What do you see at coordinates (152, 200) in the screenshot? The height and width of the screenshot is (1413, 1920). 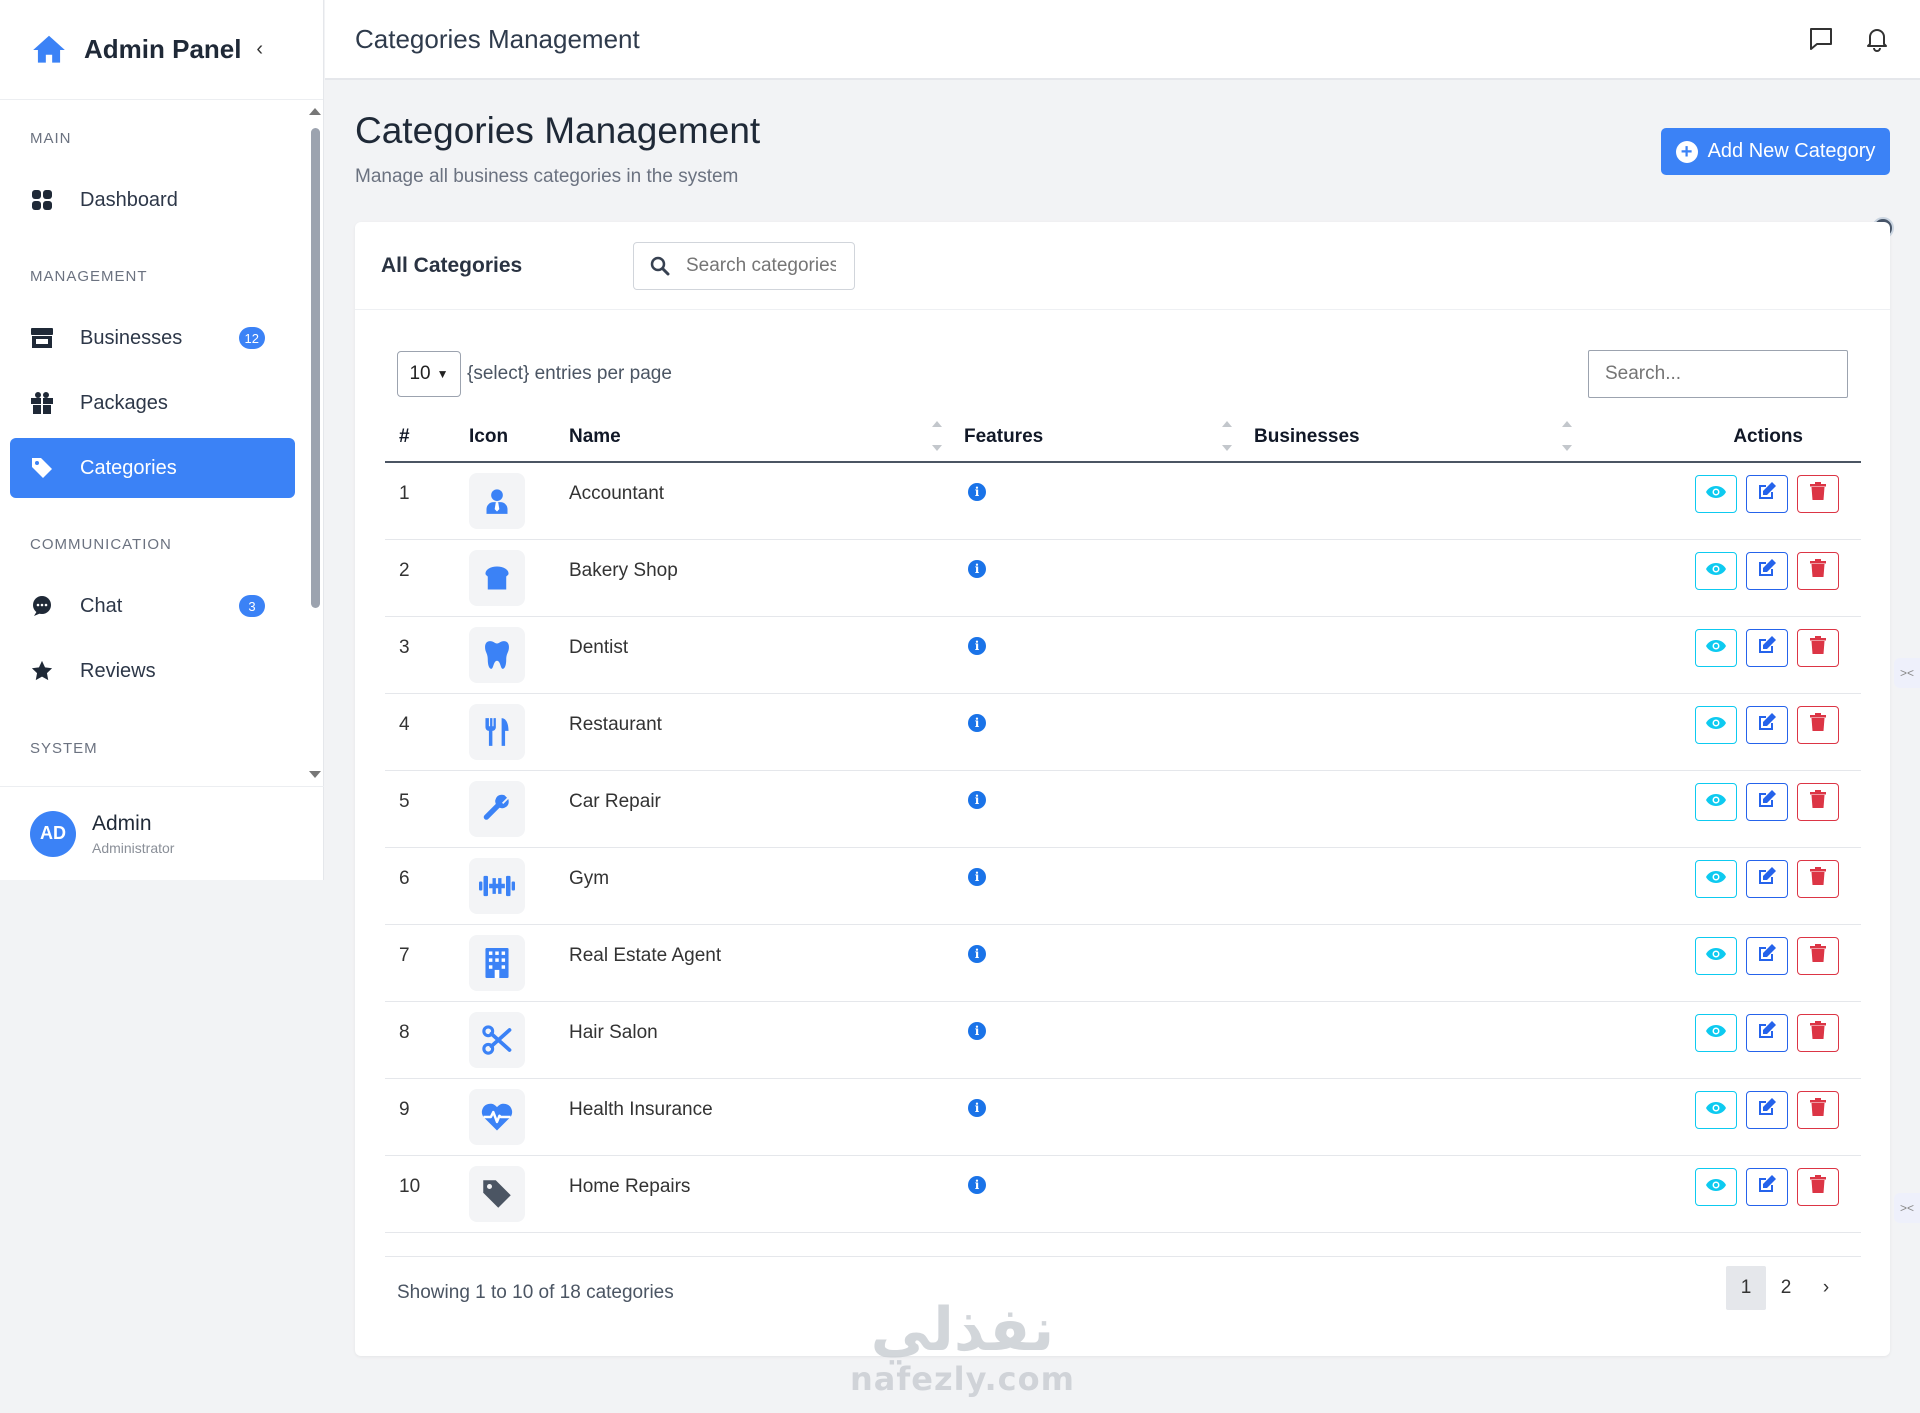 I see `sidebar-item-dashboard: Dashboard` at bounding box center [152, 200].